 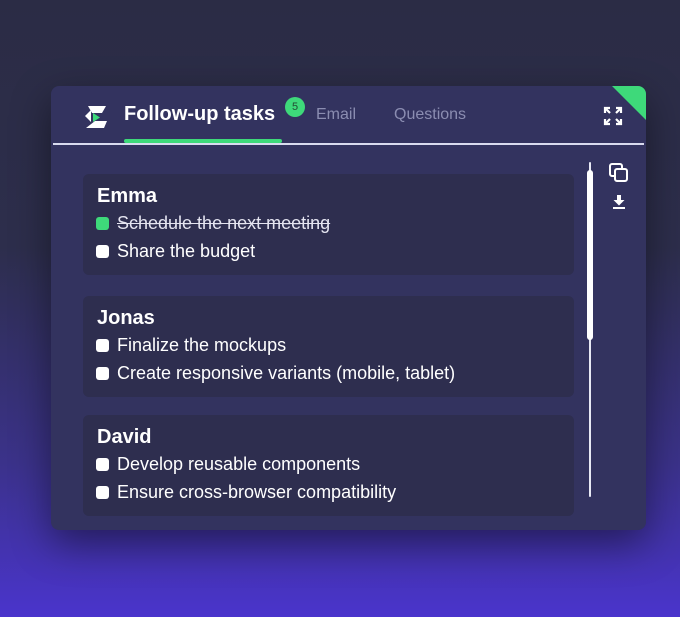 I want to click on task-label: Schedule the next meeting, so click(x=224, y=222).